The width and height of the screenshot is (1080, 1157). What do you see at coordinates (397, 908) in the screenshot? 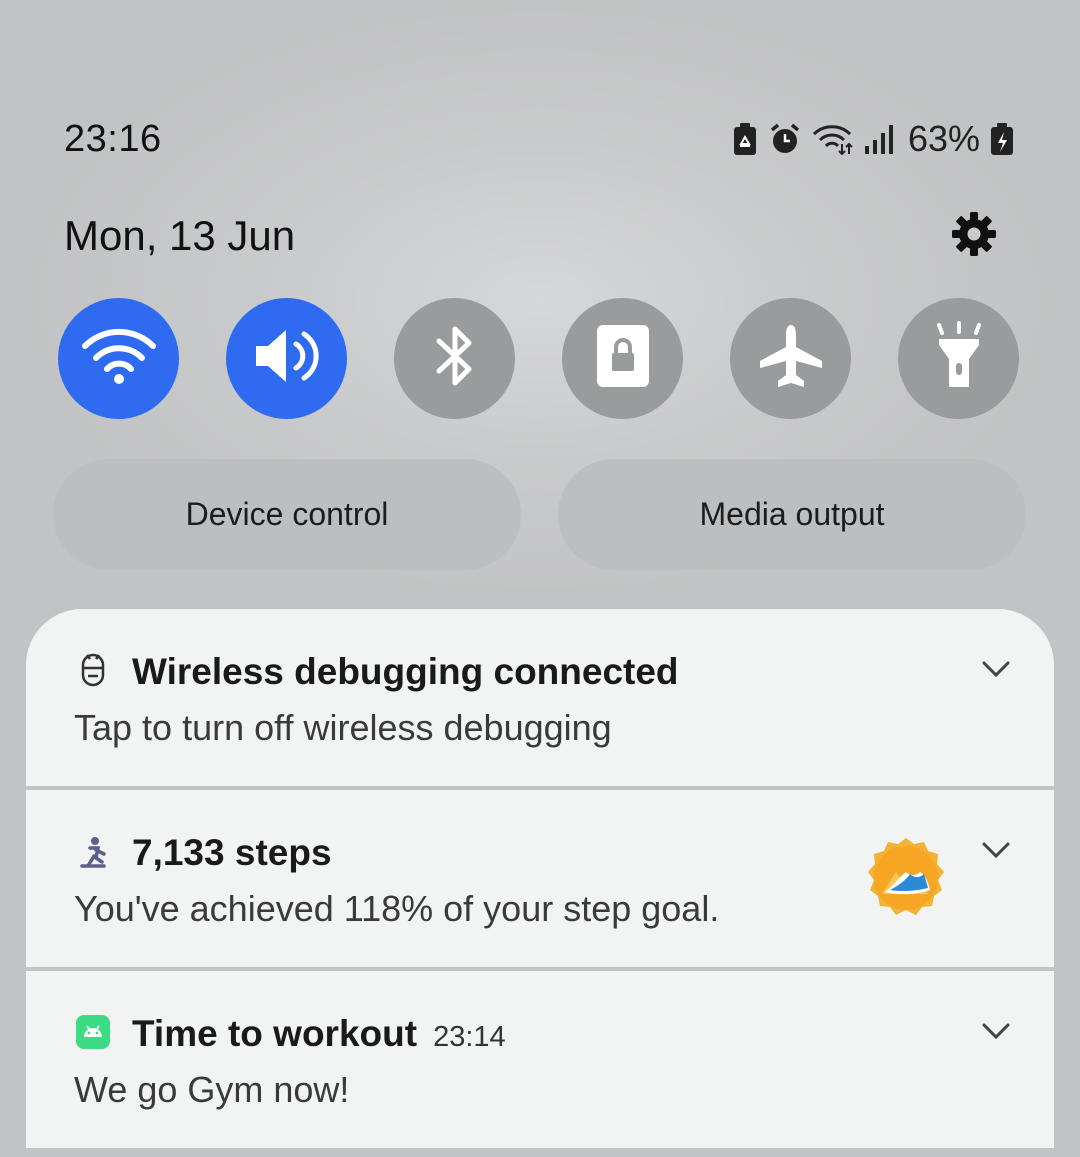
I see `notification-body: You've achieved 118% of your step goal.` at bounding box center [397, 908].